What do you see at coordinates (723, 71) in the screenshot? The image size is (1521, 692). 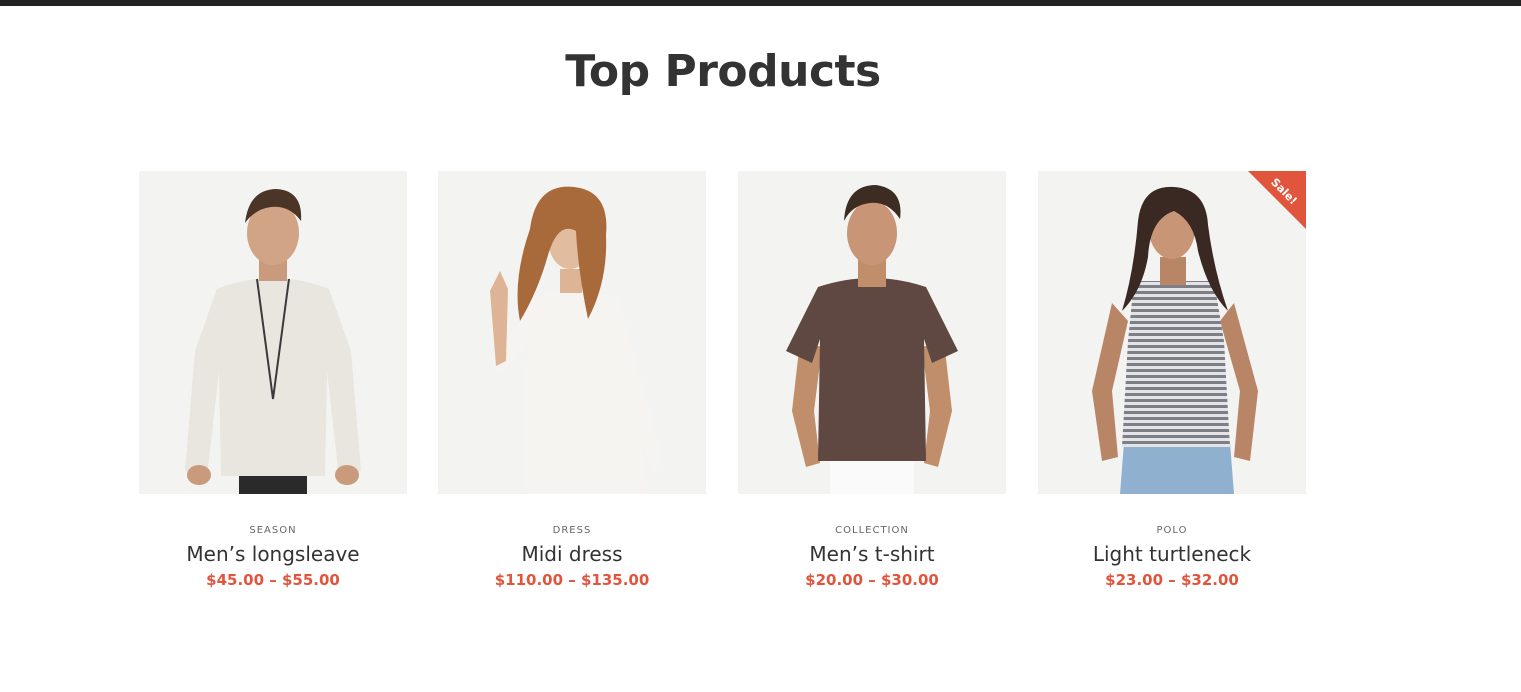 I see `section-title: Top Products` at bounding box center [723, 71].